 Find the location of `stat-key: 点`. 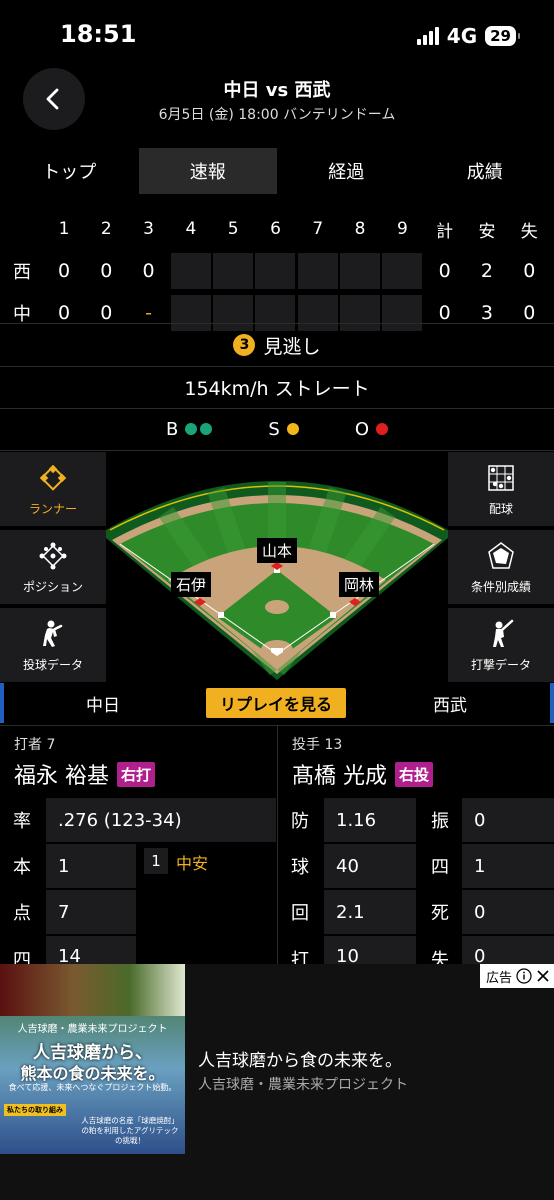

stat-key: 点 is located at coordinates (22, 912).